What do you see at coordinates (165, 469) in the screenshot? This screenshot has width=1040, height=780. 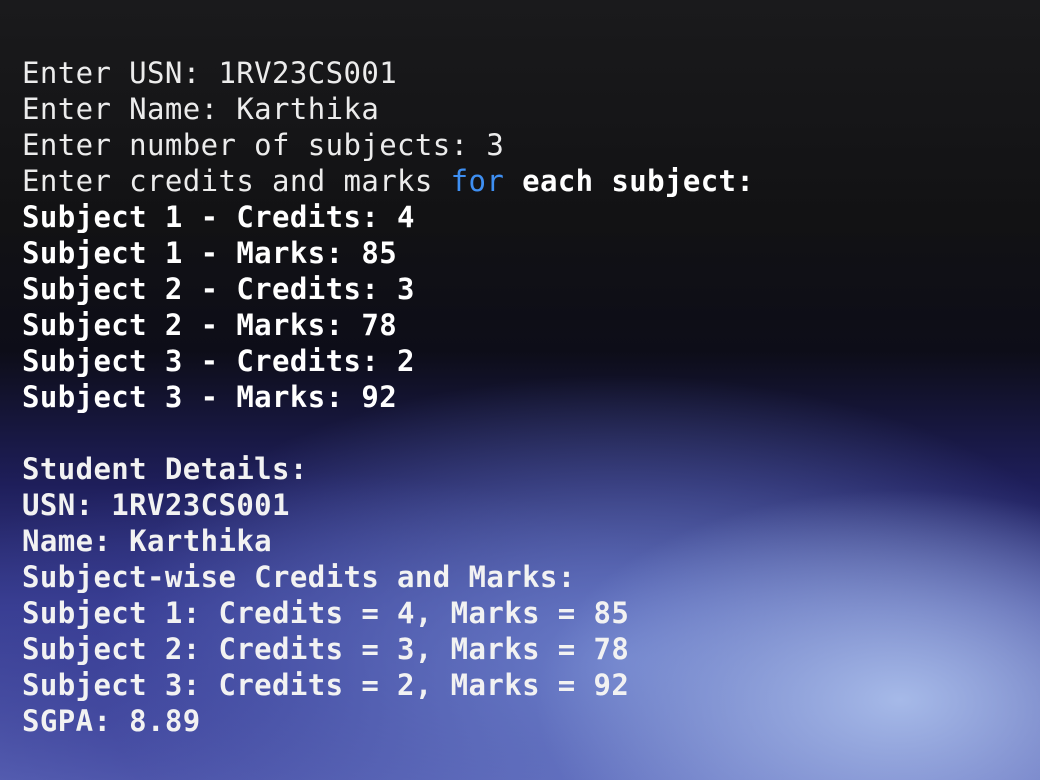 I see `student-details-heading: Student Details:` at bounding box center [165, 469].